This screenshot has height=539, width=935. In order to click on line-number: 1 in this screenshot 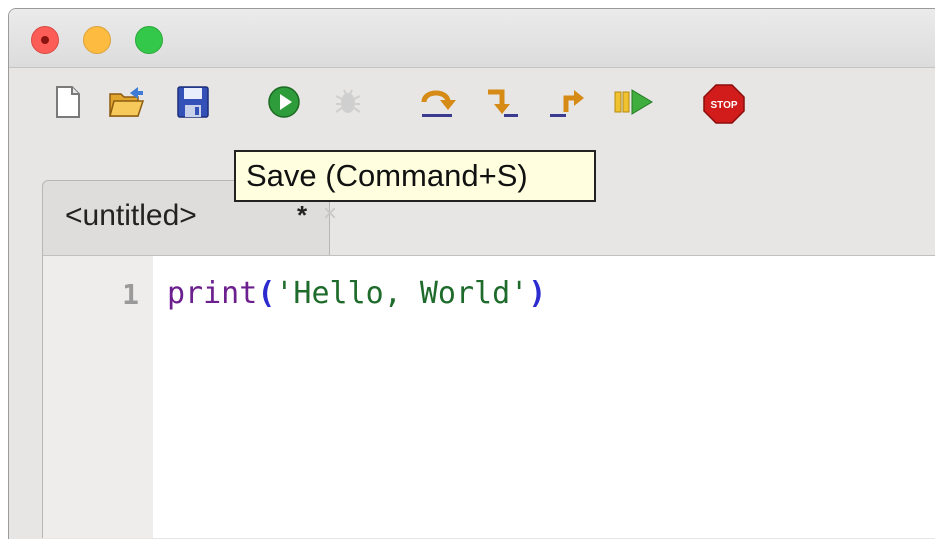, I will do `click(130, 294)`.